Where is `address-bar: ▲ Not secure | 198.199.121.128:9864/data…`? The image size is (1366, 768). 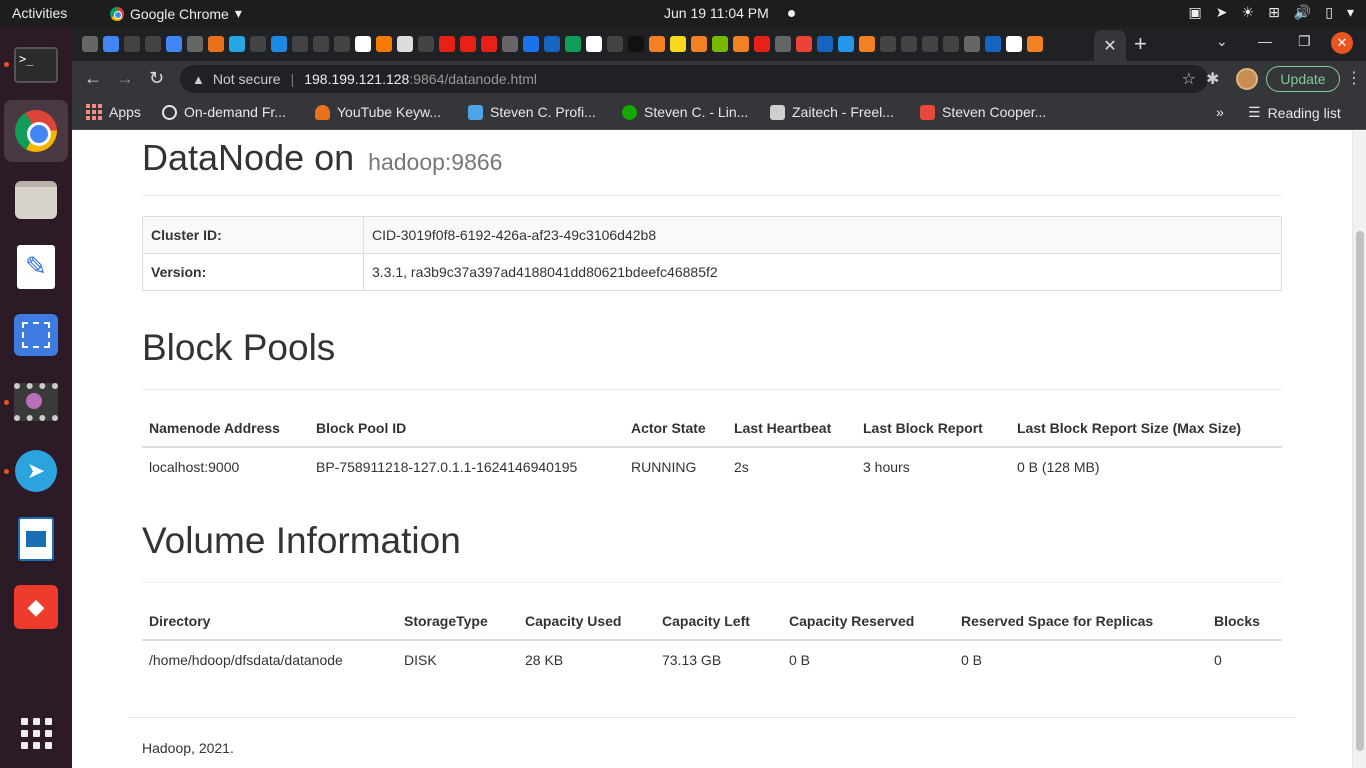
address-bar: ▲ Not secure | 198.199.121.128:9864/data… is located at coordinates (694, 79).